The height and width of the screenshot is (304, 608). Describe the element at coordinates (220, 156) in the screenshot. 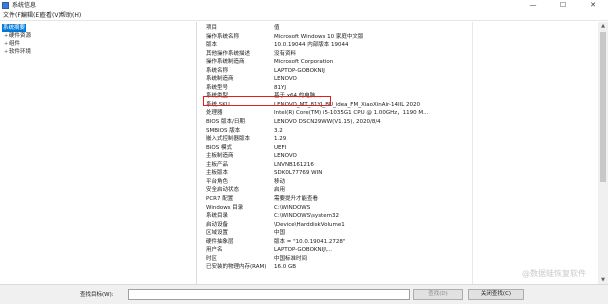

I see `row-item: 主板制造商` at that location.